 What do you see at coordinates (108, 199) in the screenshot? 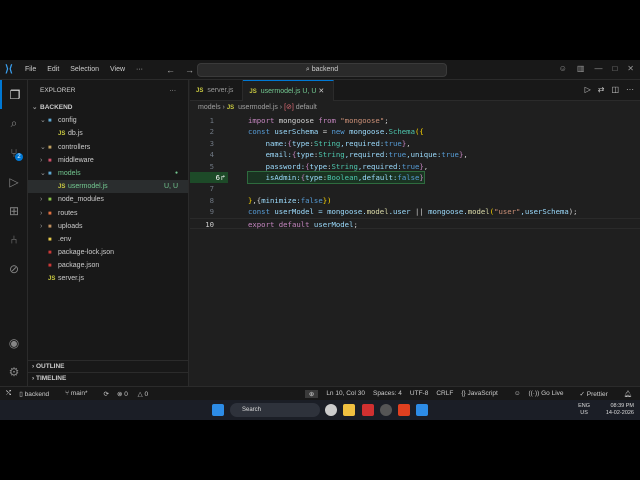
I see `tree-item: › ■ node_modules` at bounding box center [108, 199].